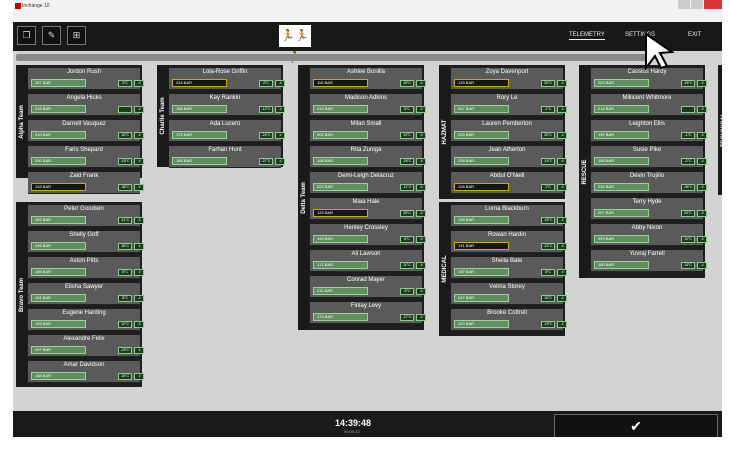 This screenshot has width=730, height=454. I want to click on team-name: Alpha Team, so click(21, 121).